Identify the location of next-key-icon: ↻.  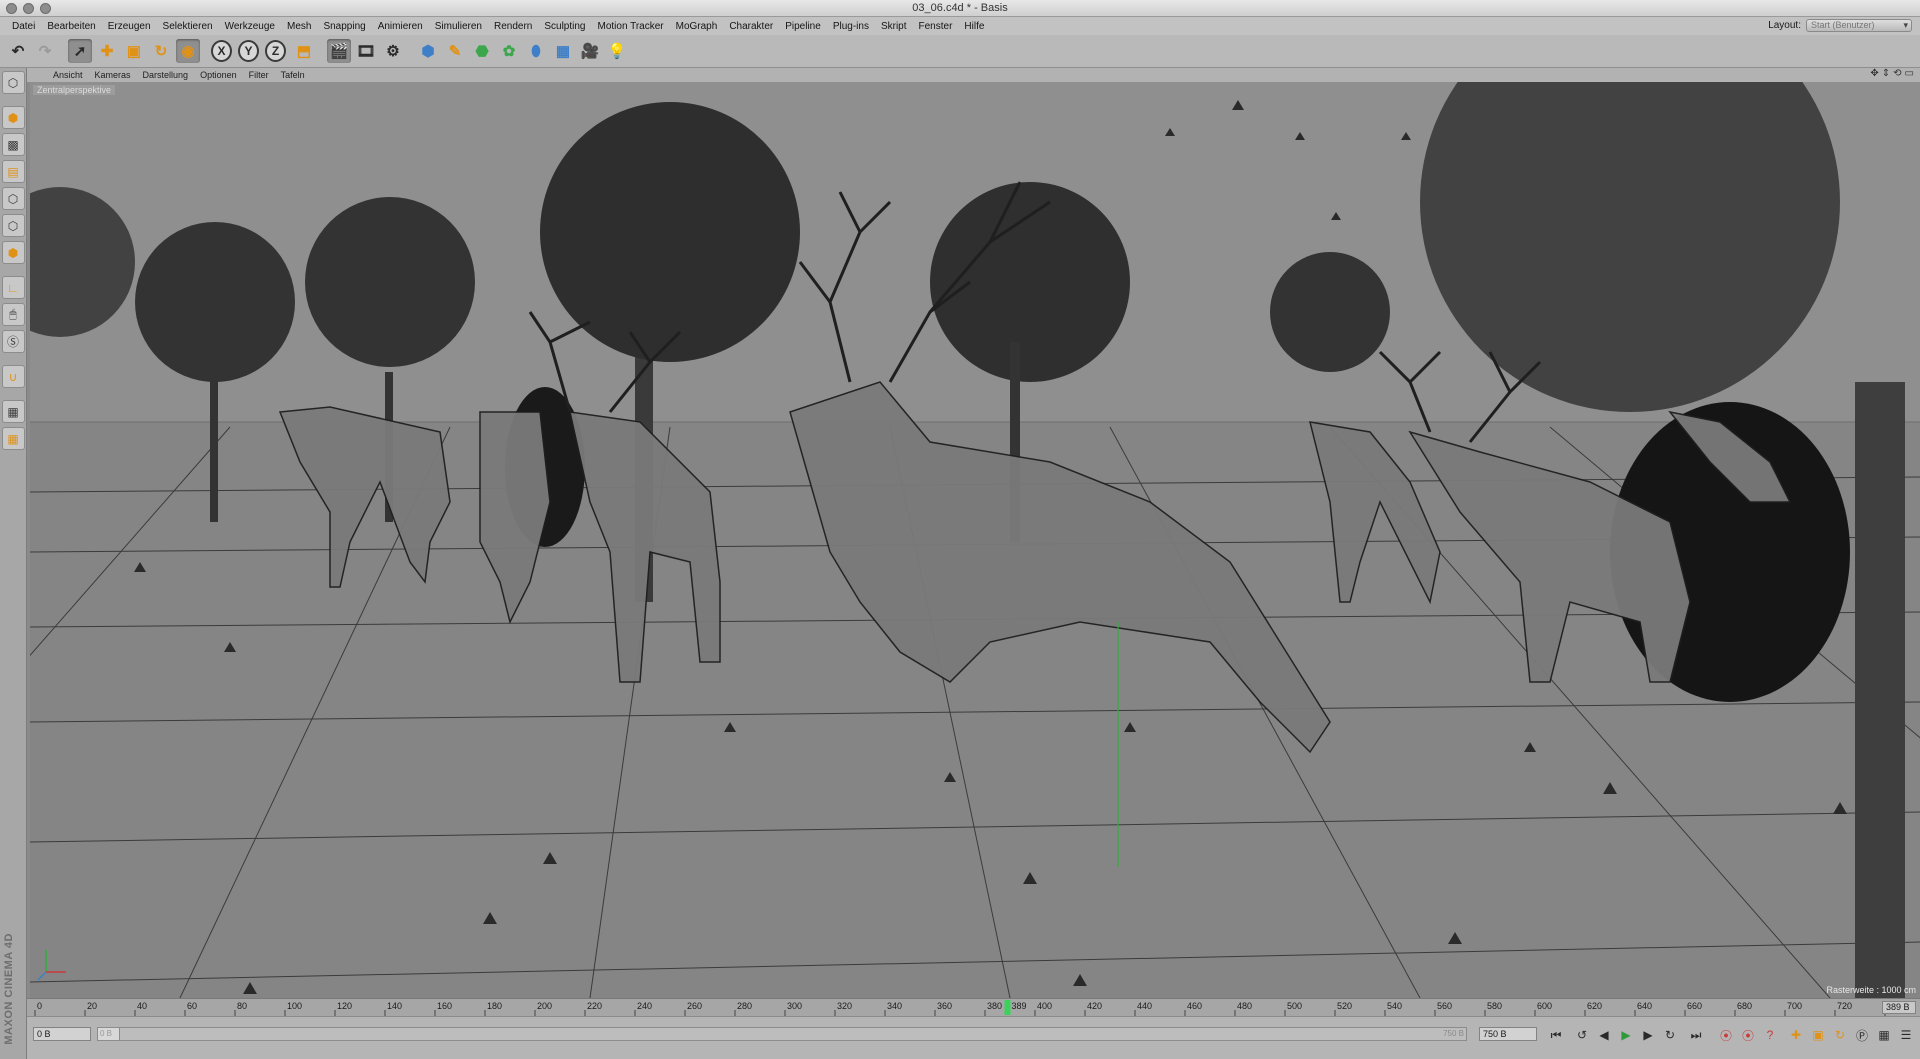
(1670, 1035).